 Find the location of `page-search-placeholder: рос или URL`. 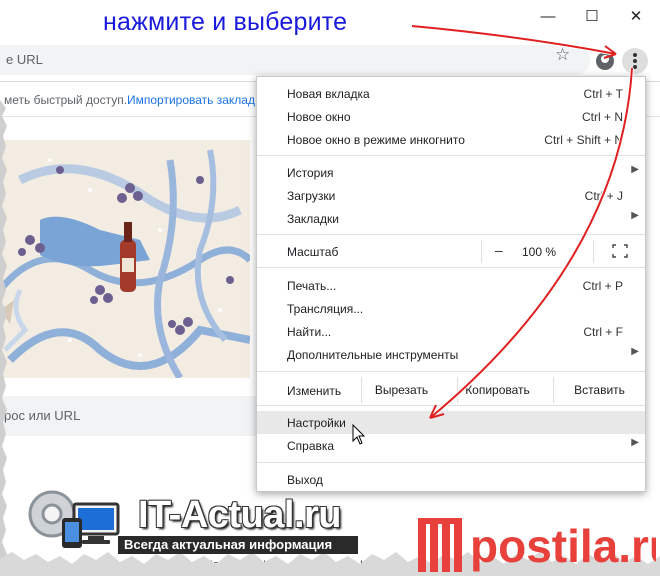

page-search-placeholder: рос или URL is located at coordinates (42, 415).